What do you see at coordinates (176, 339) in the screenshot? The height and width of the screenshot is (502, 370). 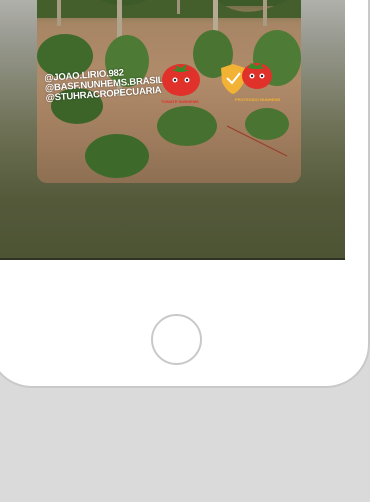 I see `home-button` at bounding box center [176, 339].